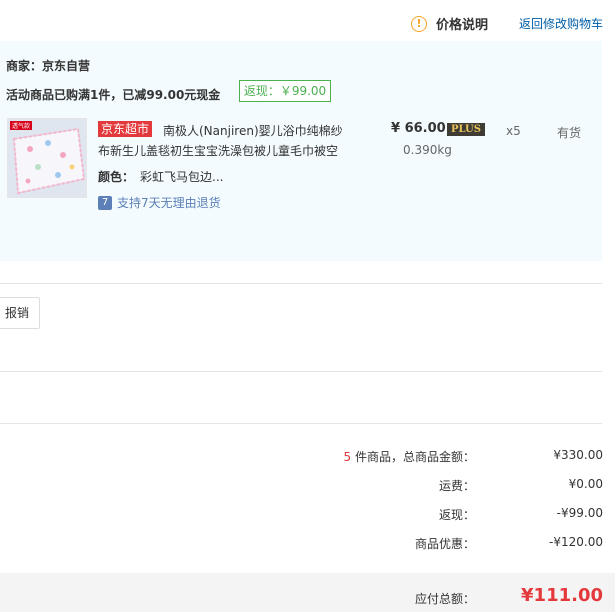  I want to click on plus-badge: PLUS, so click(466, 129).